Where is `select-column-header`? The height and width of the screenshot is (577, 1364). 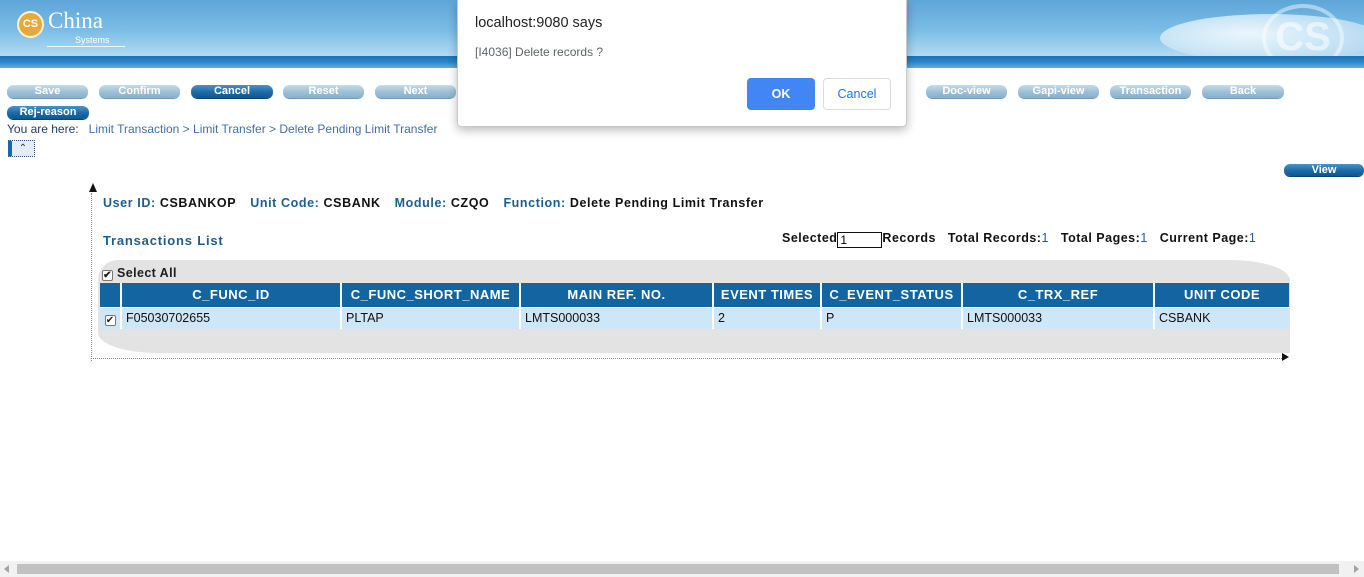 select-column-header is located at coordinates (111, 295).